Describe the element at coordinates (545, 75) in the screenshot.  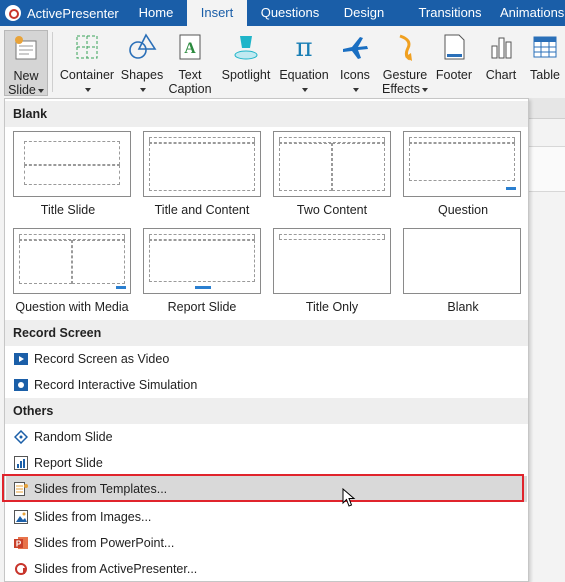
I see `table-label: Table` at that location.